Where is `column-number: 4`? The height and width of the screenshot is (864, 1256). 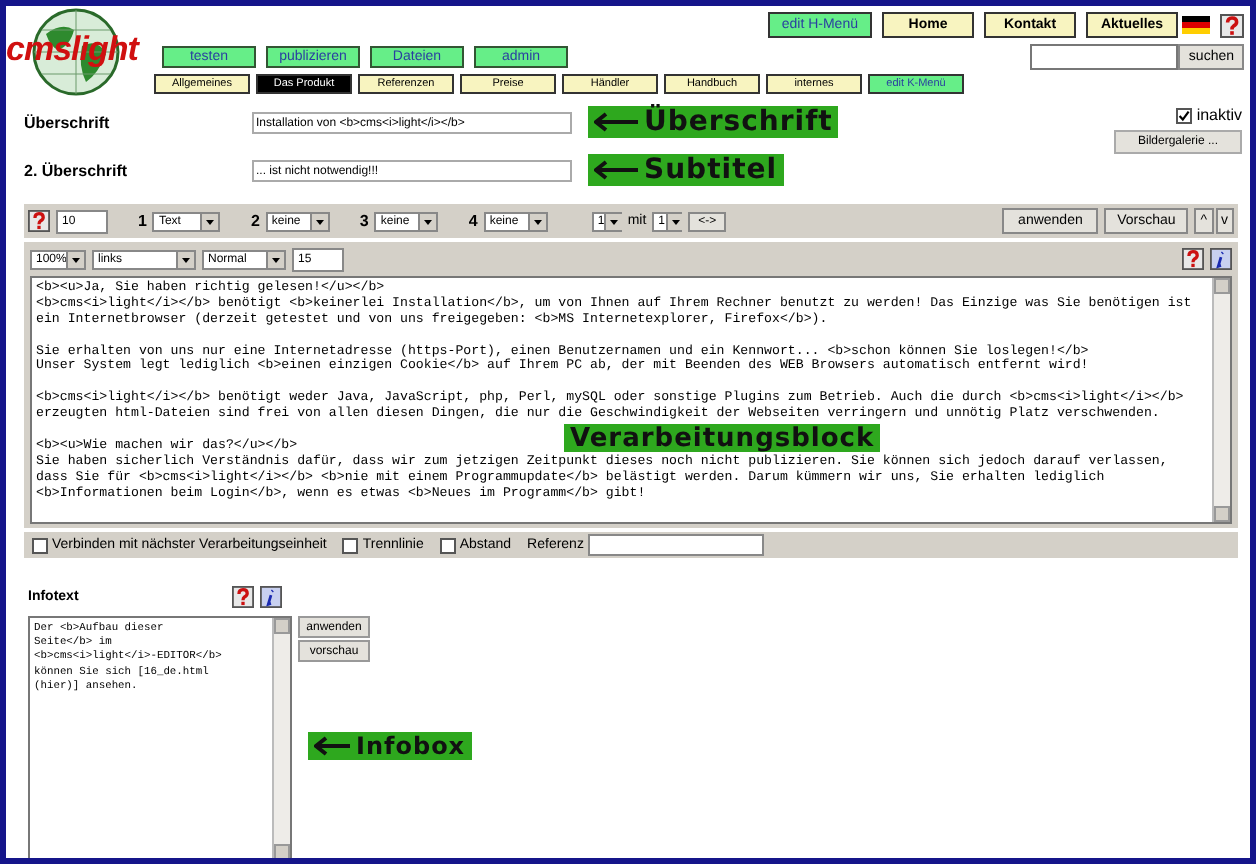
column-number: 4 is located at coordinates (473, 221).